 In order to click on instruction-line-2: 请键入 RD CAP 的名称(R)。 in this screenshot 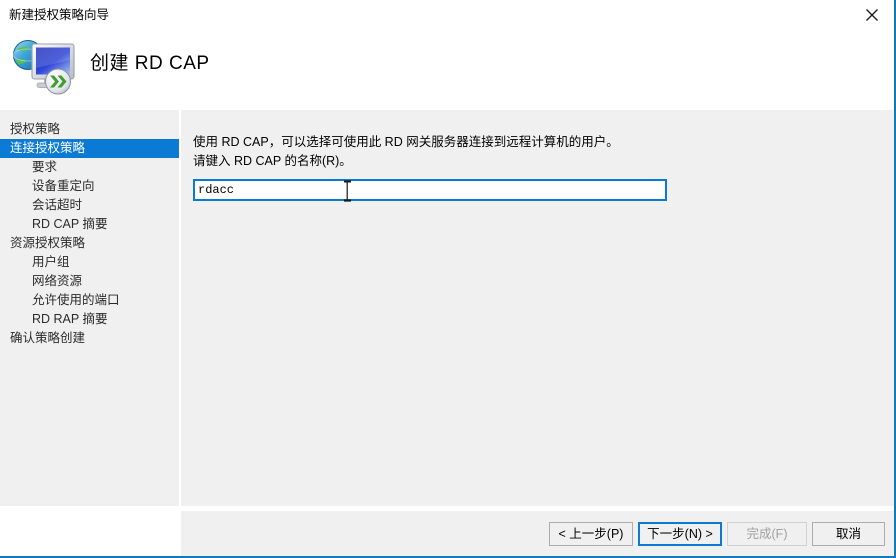, I will do `click(272, 161)`.